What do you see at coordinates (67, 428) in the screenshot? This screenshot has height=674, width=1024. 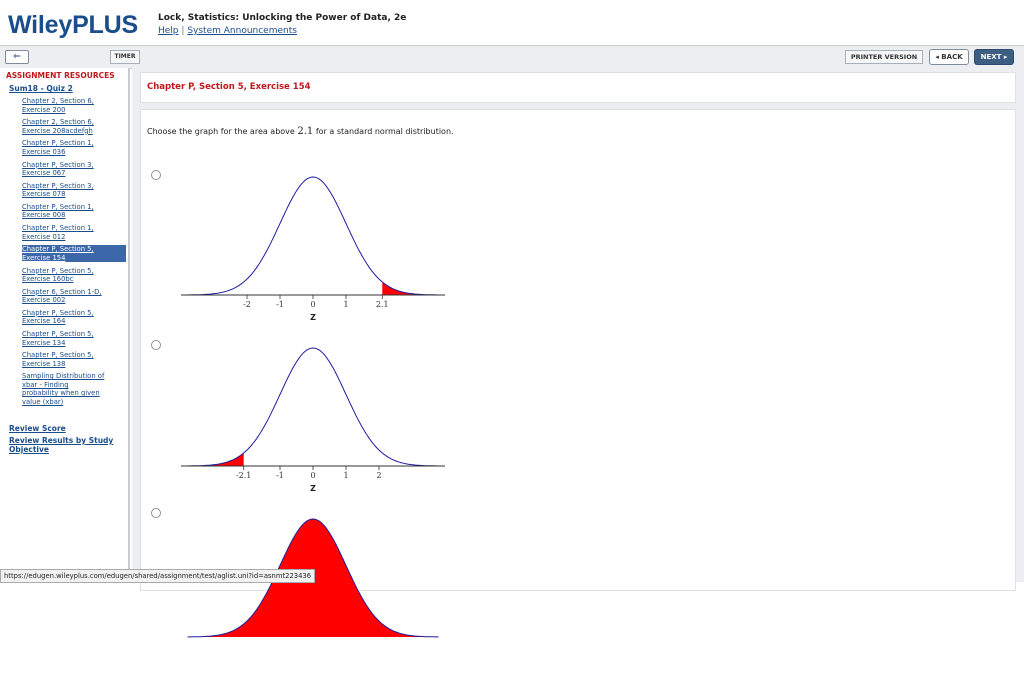 I see `review-score-link: Review Score` at bounding box center [67, 428].